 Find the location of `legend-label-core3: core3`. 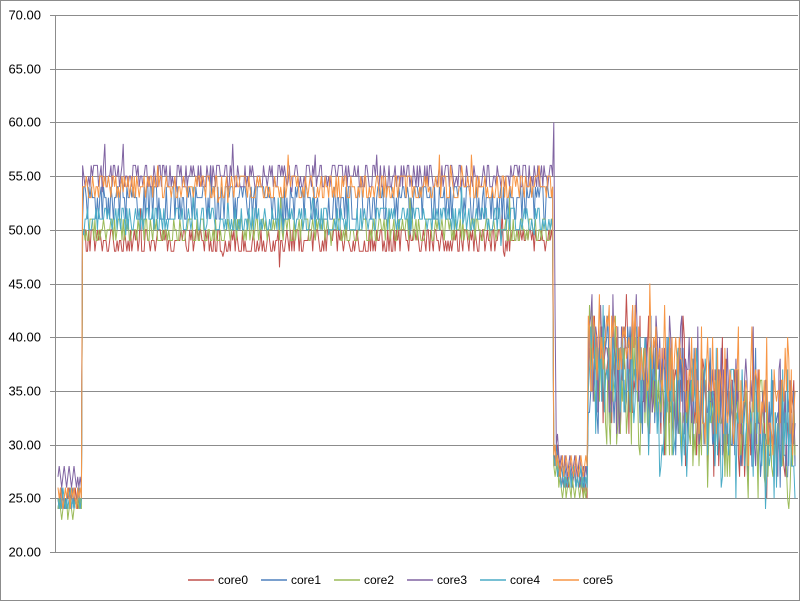

legend-label-core3: core3 is located at coordinates (452, 580).